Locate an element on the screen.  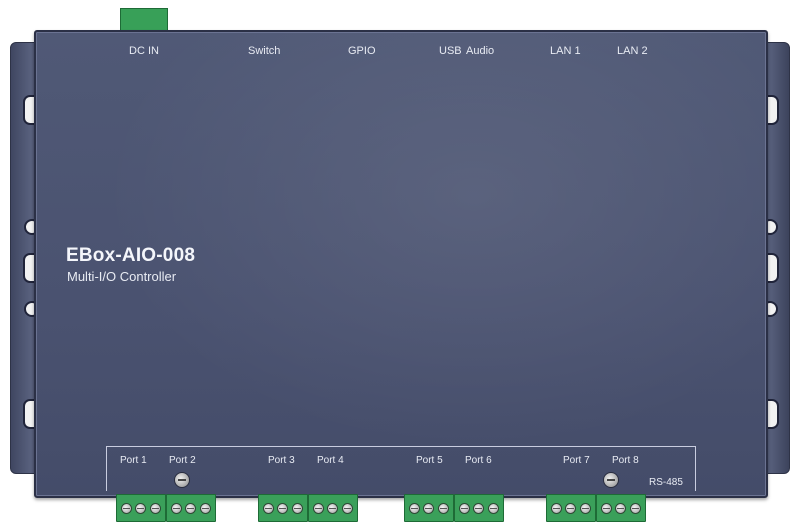
label-port1: Port 1 is located at coordinates (133, 460).